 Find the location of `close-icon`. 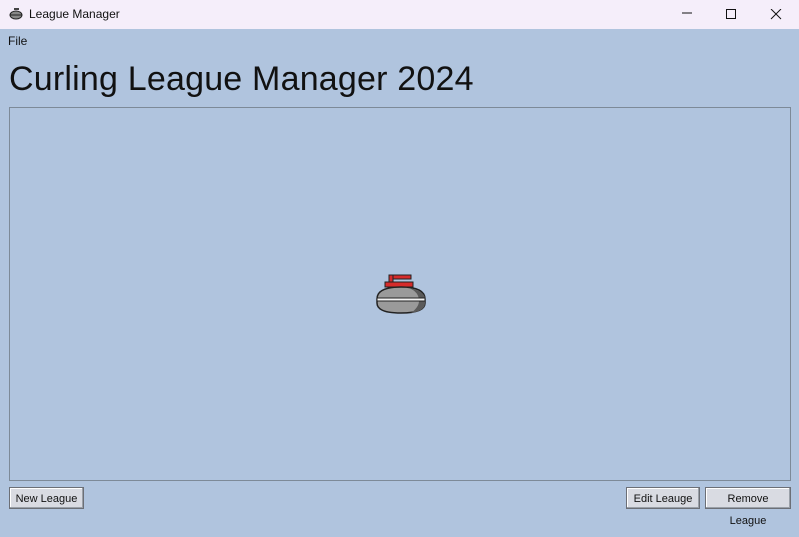

close-icon is located at coordinates (776, 14).